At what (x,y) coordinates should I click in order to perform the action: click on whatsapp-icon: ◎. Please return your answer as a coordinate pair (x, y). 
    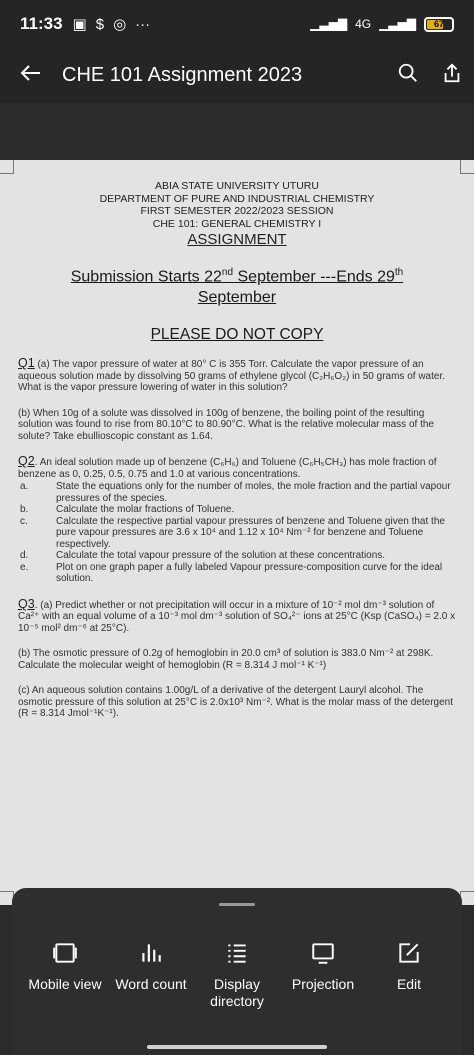
    Looking at the image, I should click on (120, 24).